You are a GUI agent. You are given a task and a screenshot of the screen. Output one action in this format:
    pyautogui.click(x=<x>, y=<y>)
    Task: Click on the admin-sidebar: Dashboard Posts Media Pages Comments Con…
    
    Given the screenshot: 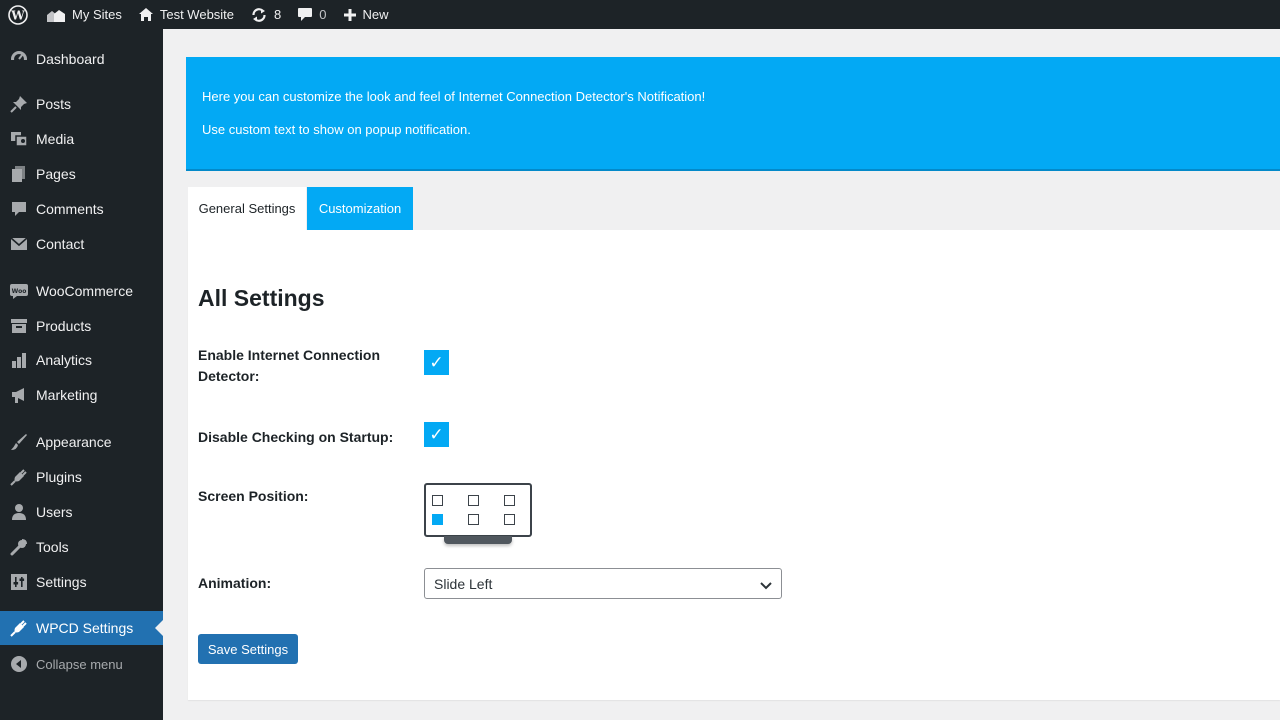 What is the action you would take?
    pyautogui.click(x=81, y=374)
    